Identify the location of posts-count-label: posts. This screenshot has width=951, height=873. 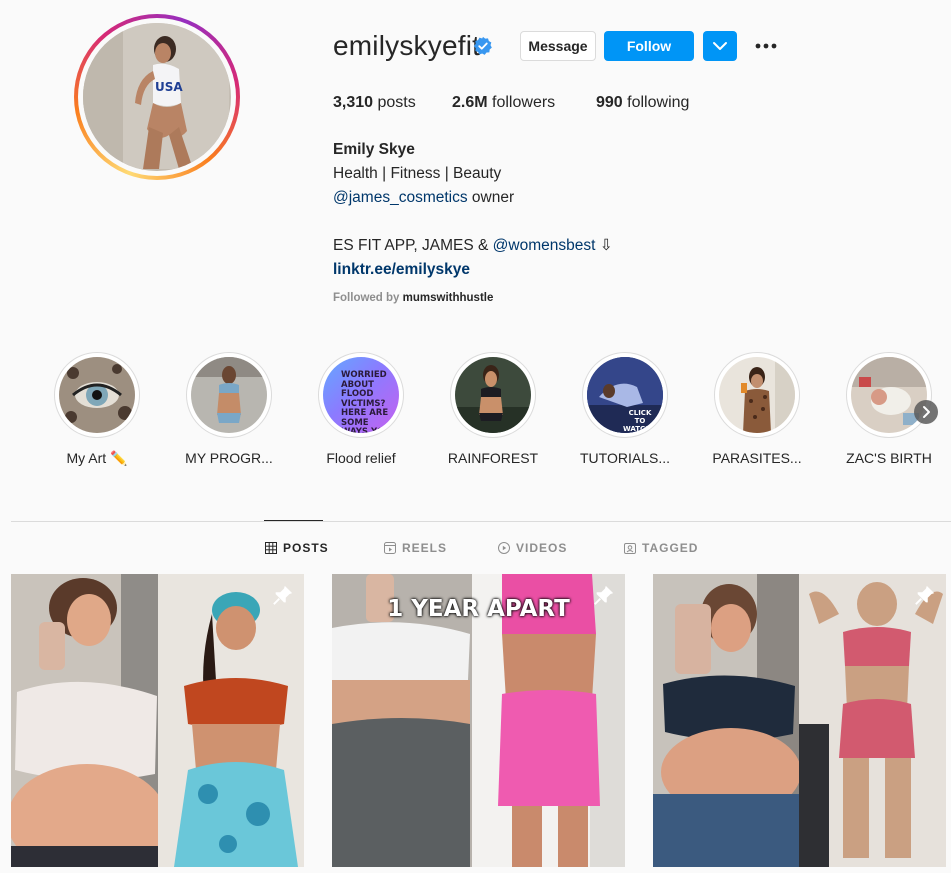
(396, 102).